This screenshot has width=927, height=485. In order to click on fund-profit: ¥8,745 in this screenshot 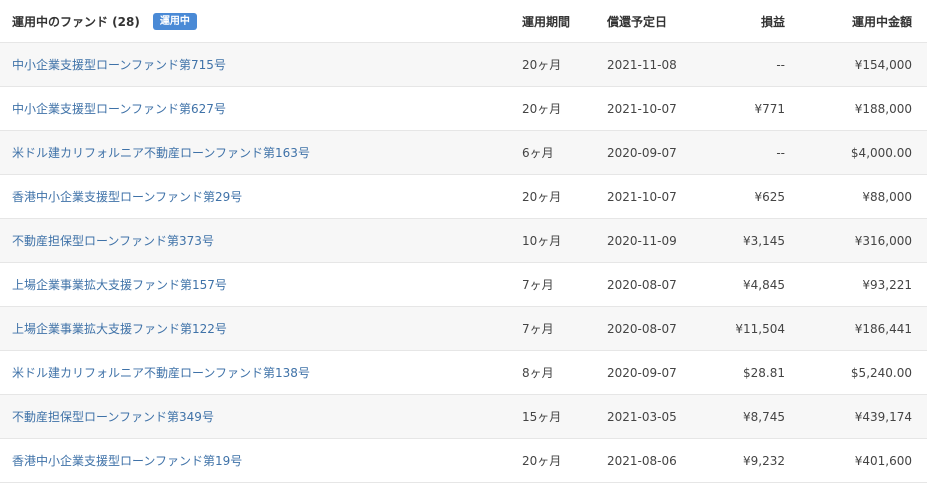, I will do `click(764, 416)`.